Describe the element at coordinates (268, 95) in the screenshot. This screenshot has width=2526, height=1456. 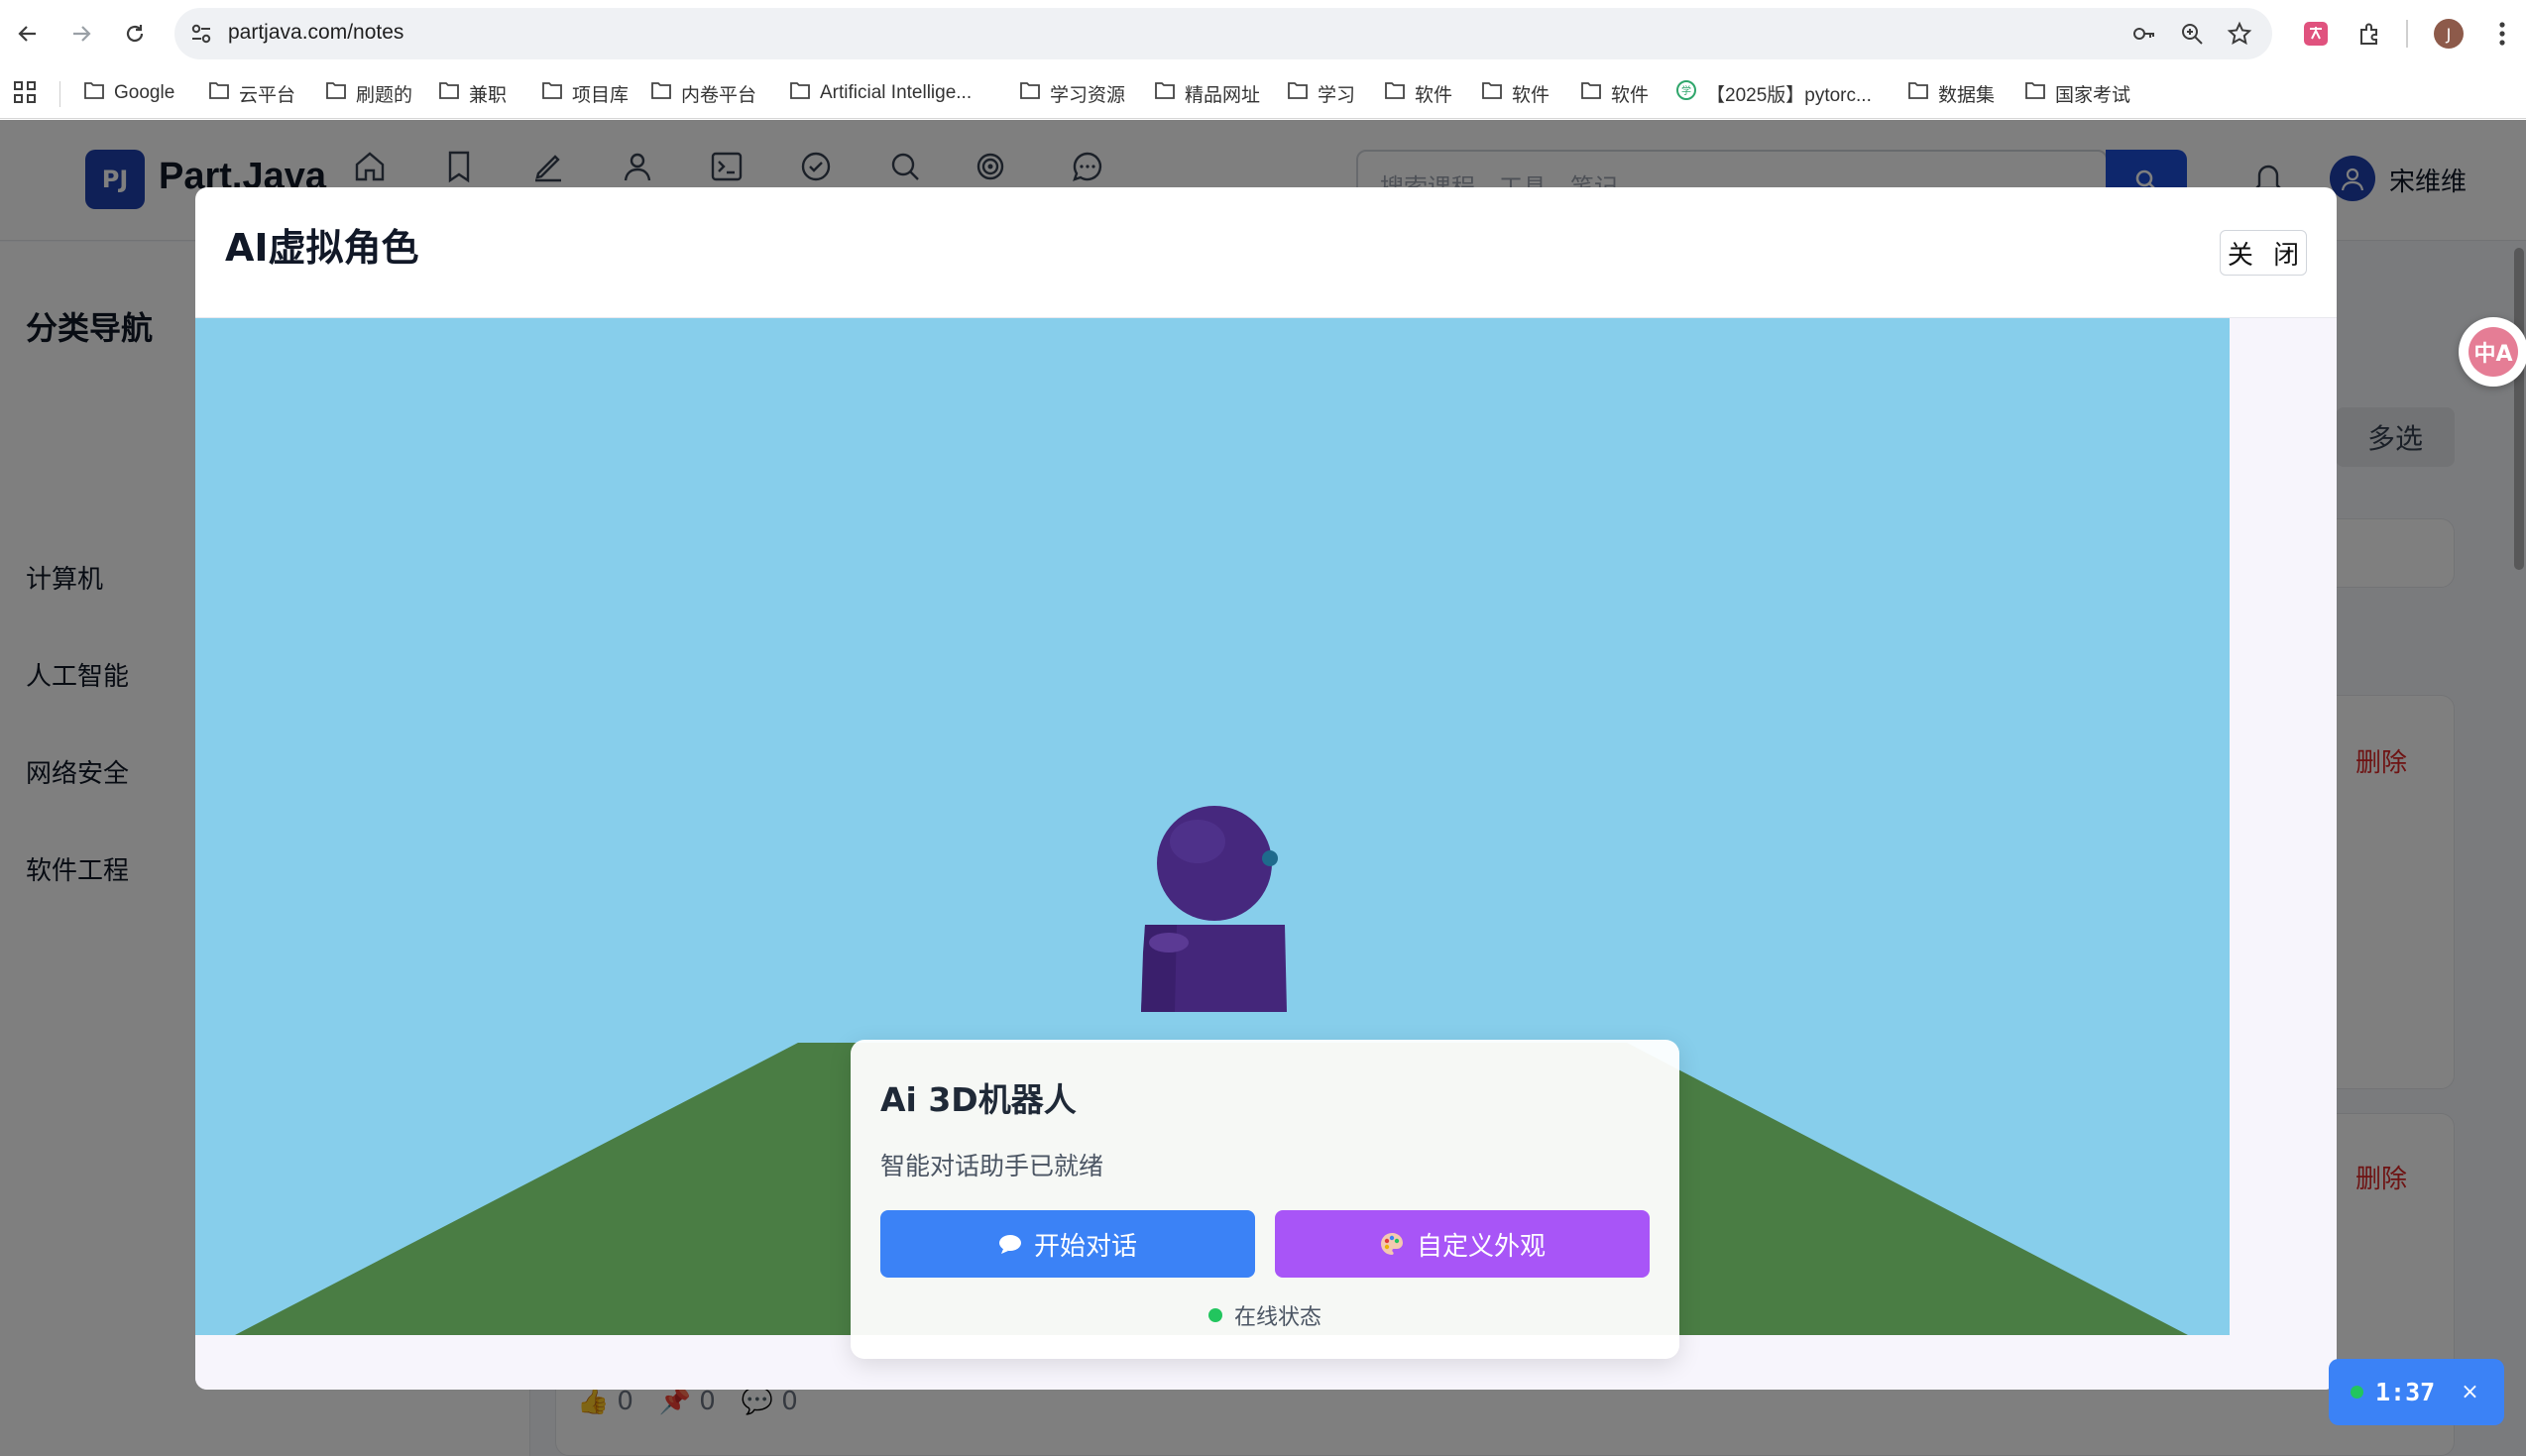
I see `bookmark-label: 云平台` at that location.